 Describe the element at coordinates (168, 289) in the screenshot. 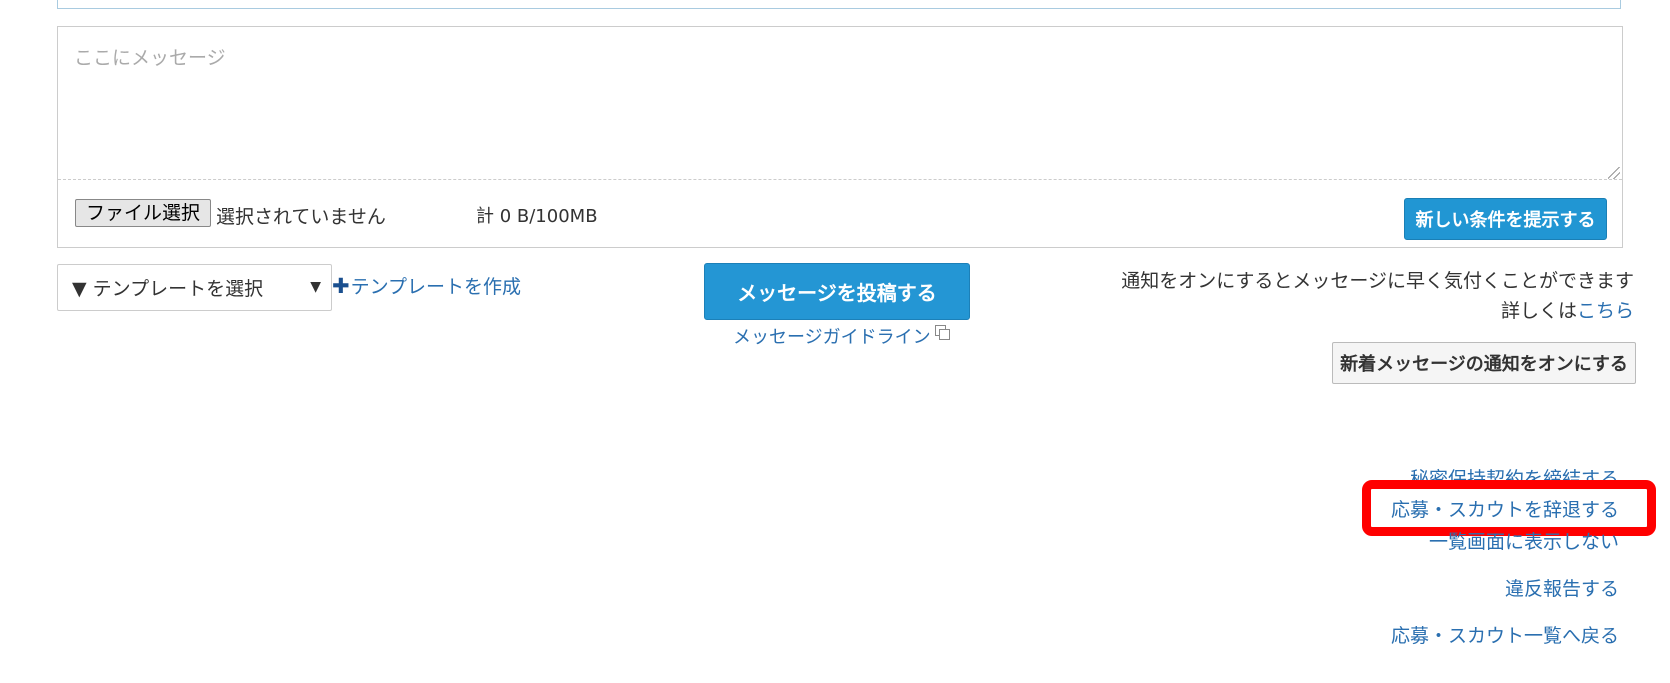

I see `template-select-label: ▼ テンプレートを選択` at that location.